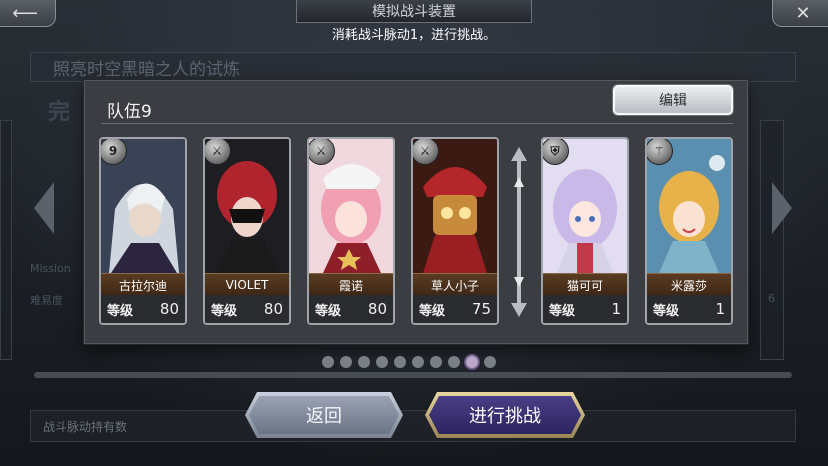 This screenshot has height=466, width=828. I want to click on shield-icon: ⛨, so click(556, 152).